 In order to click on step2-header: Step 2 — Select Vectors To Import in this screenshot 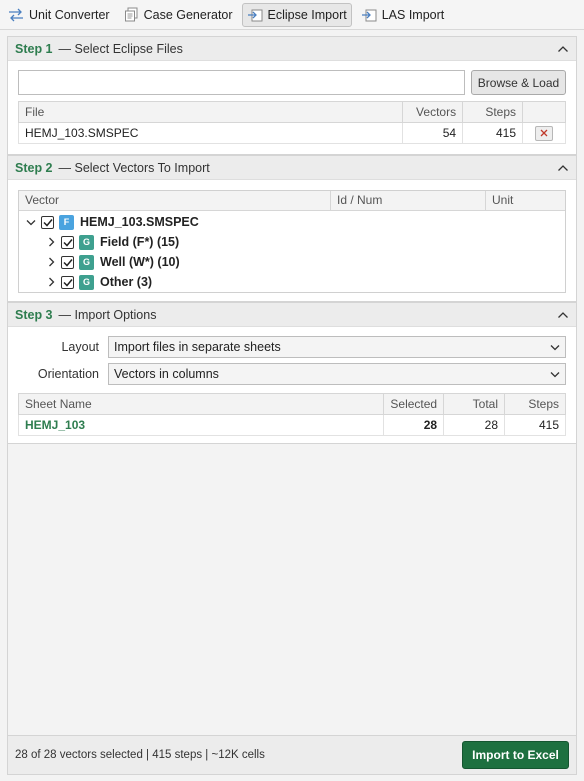, I will do `click(292, 168)`.